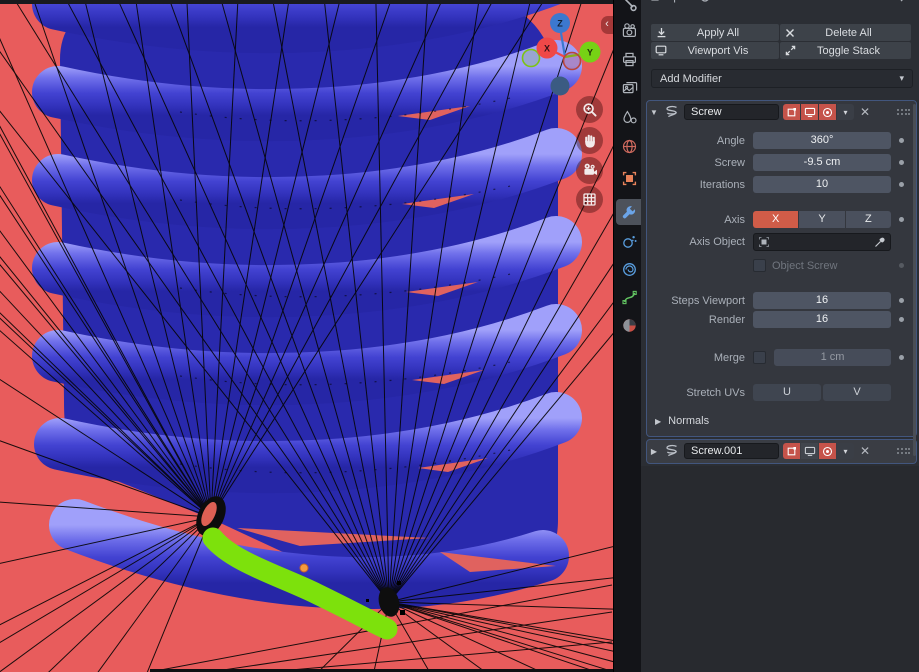 This screenshot has height=672, width=919. I want to click on properties-tab-column, so click(627, 336).